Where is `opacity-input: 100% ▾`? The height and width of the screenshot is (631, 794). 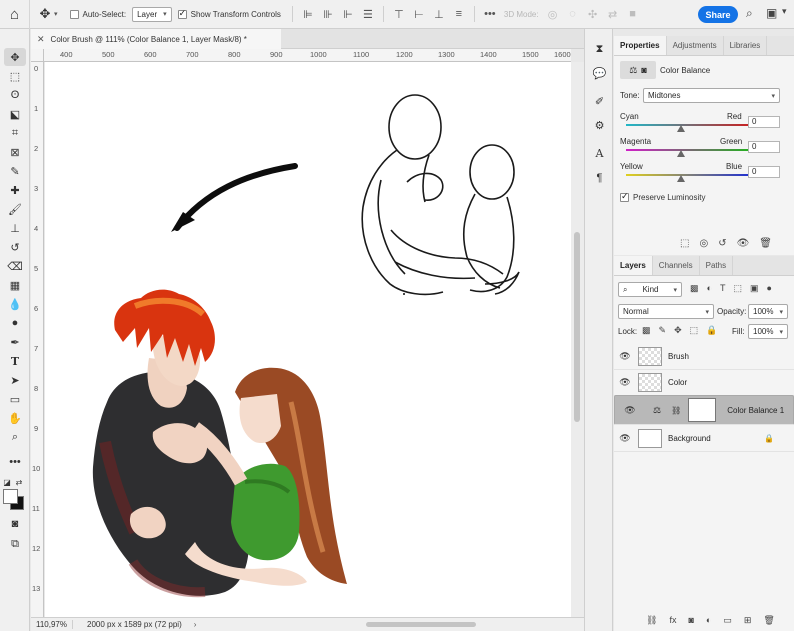 opacity-input: 100% ▾ is located at coordinates (768, 311).